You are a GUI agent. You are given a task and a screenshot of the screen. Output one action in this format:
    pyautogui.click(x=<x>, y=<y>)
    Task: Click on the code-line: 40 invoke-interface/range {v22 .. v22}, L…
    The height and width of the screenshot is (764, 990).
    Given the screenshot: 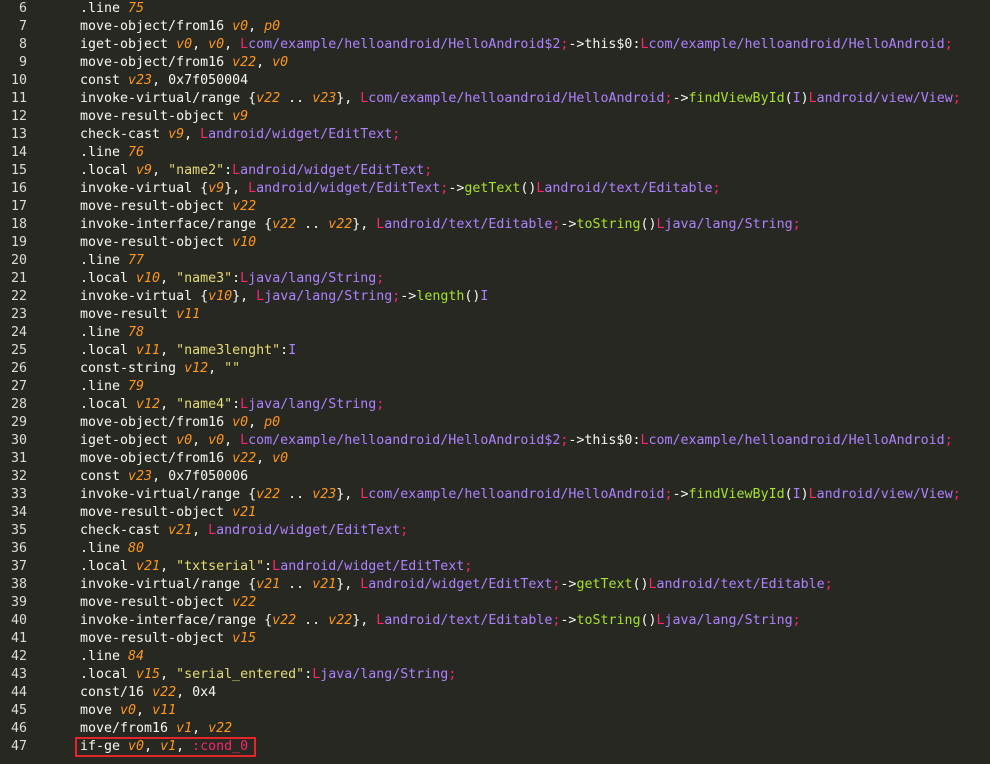 What is the action you would take?
    pyautogui.click(x=495, y=621)
    